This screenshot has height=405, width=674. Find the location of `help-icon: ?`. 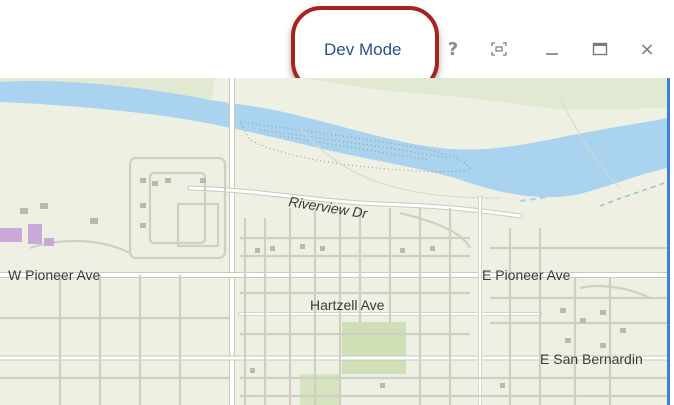

help-icon: ? is located at coordinates (453, 49).